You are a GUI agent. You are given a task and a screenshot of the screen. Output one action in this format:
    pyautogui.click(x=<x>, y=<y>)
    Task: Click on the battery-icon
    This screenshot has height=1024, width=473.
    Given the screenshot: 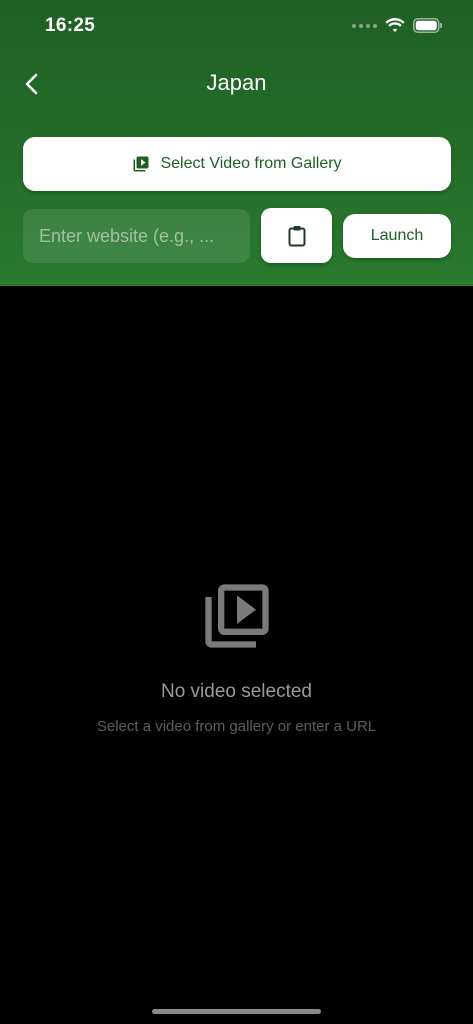 What is the action you would take?
    pyautogui.click(x=427, y=25)
    